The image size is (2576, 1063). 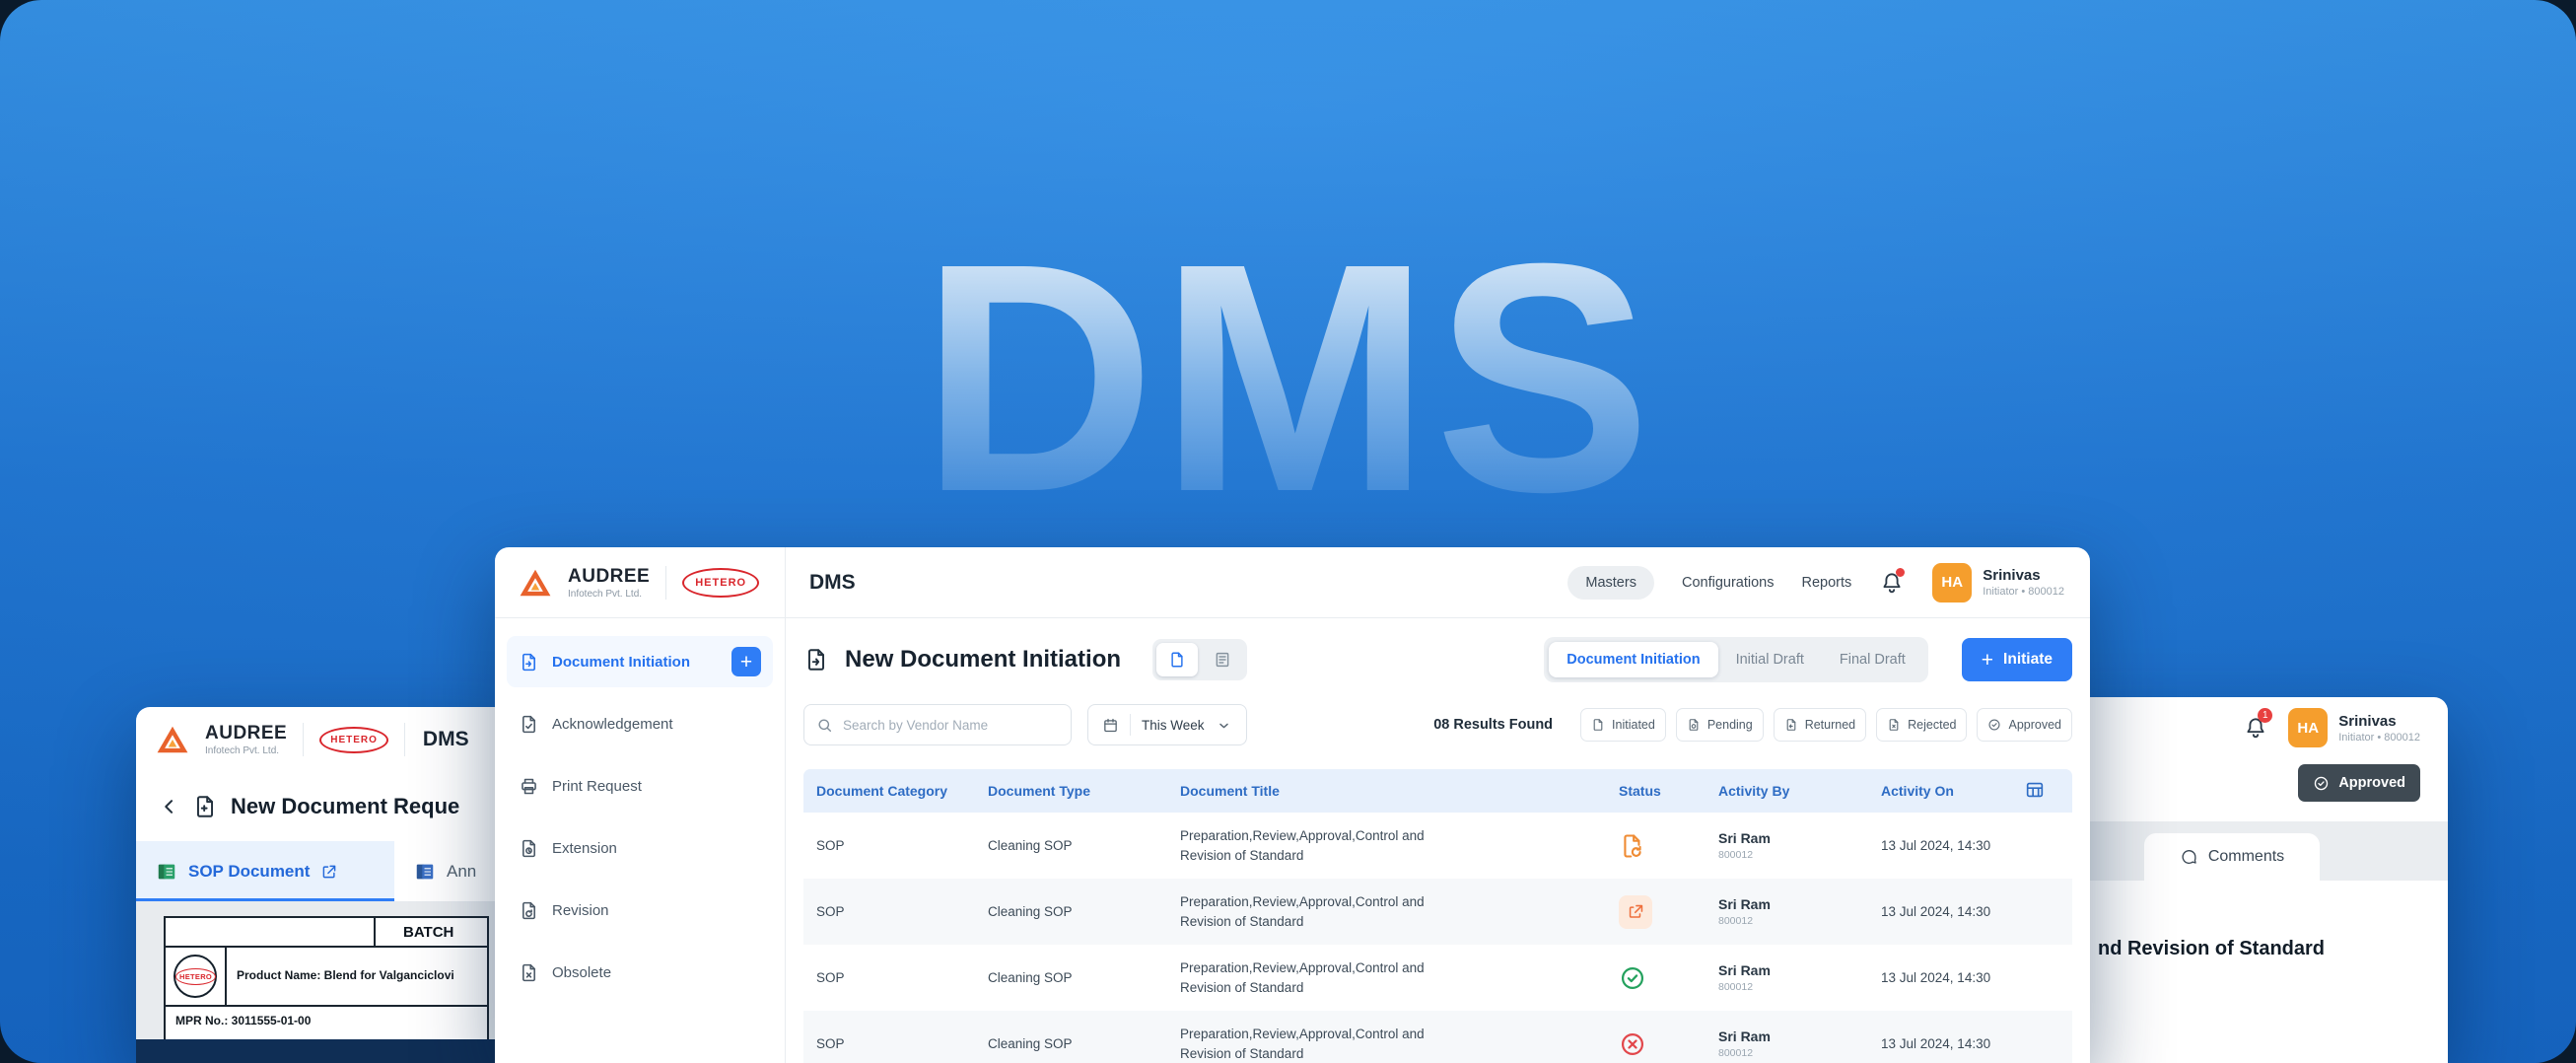 I want to click on date-range-select: This Week, so click(x=1167, y=724).